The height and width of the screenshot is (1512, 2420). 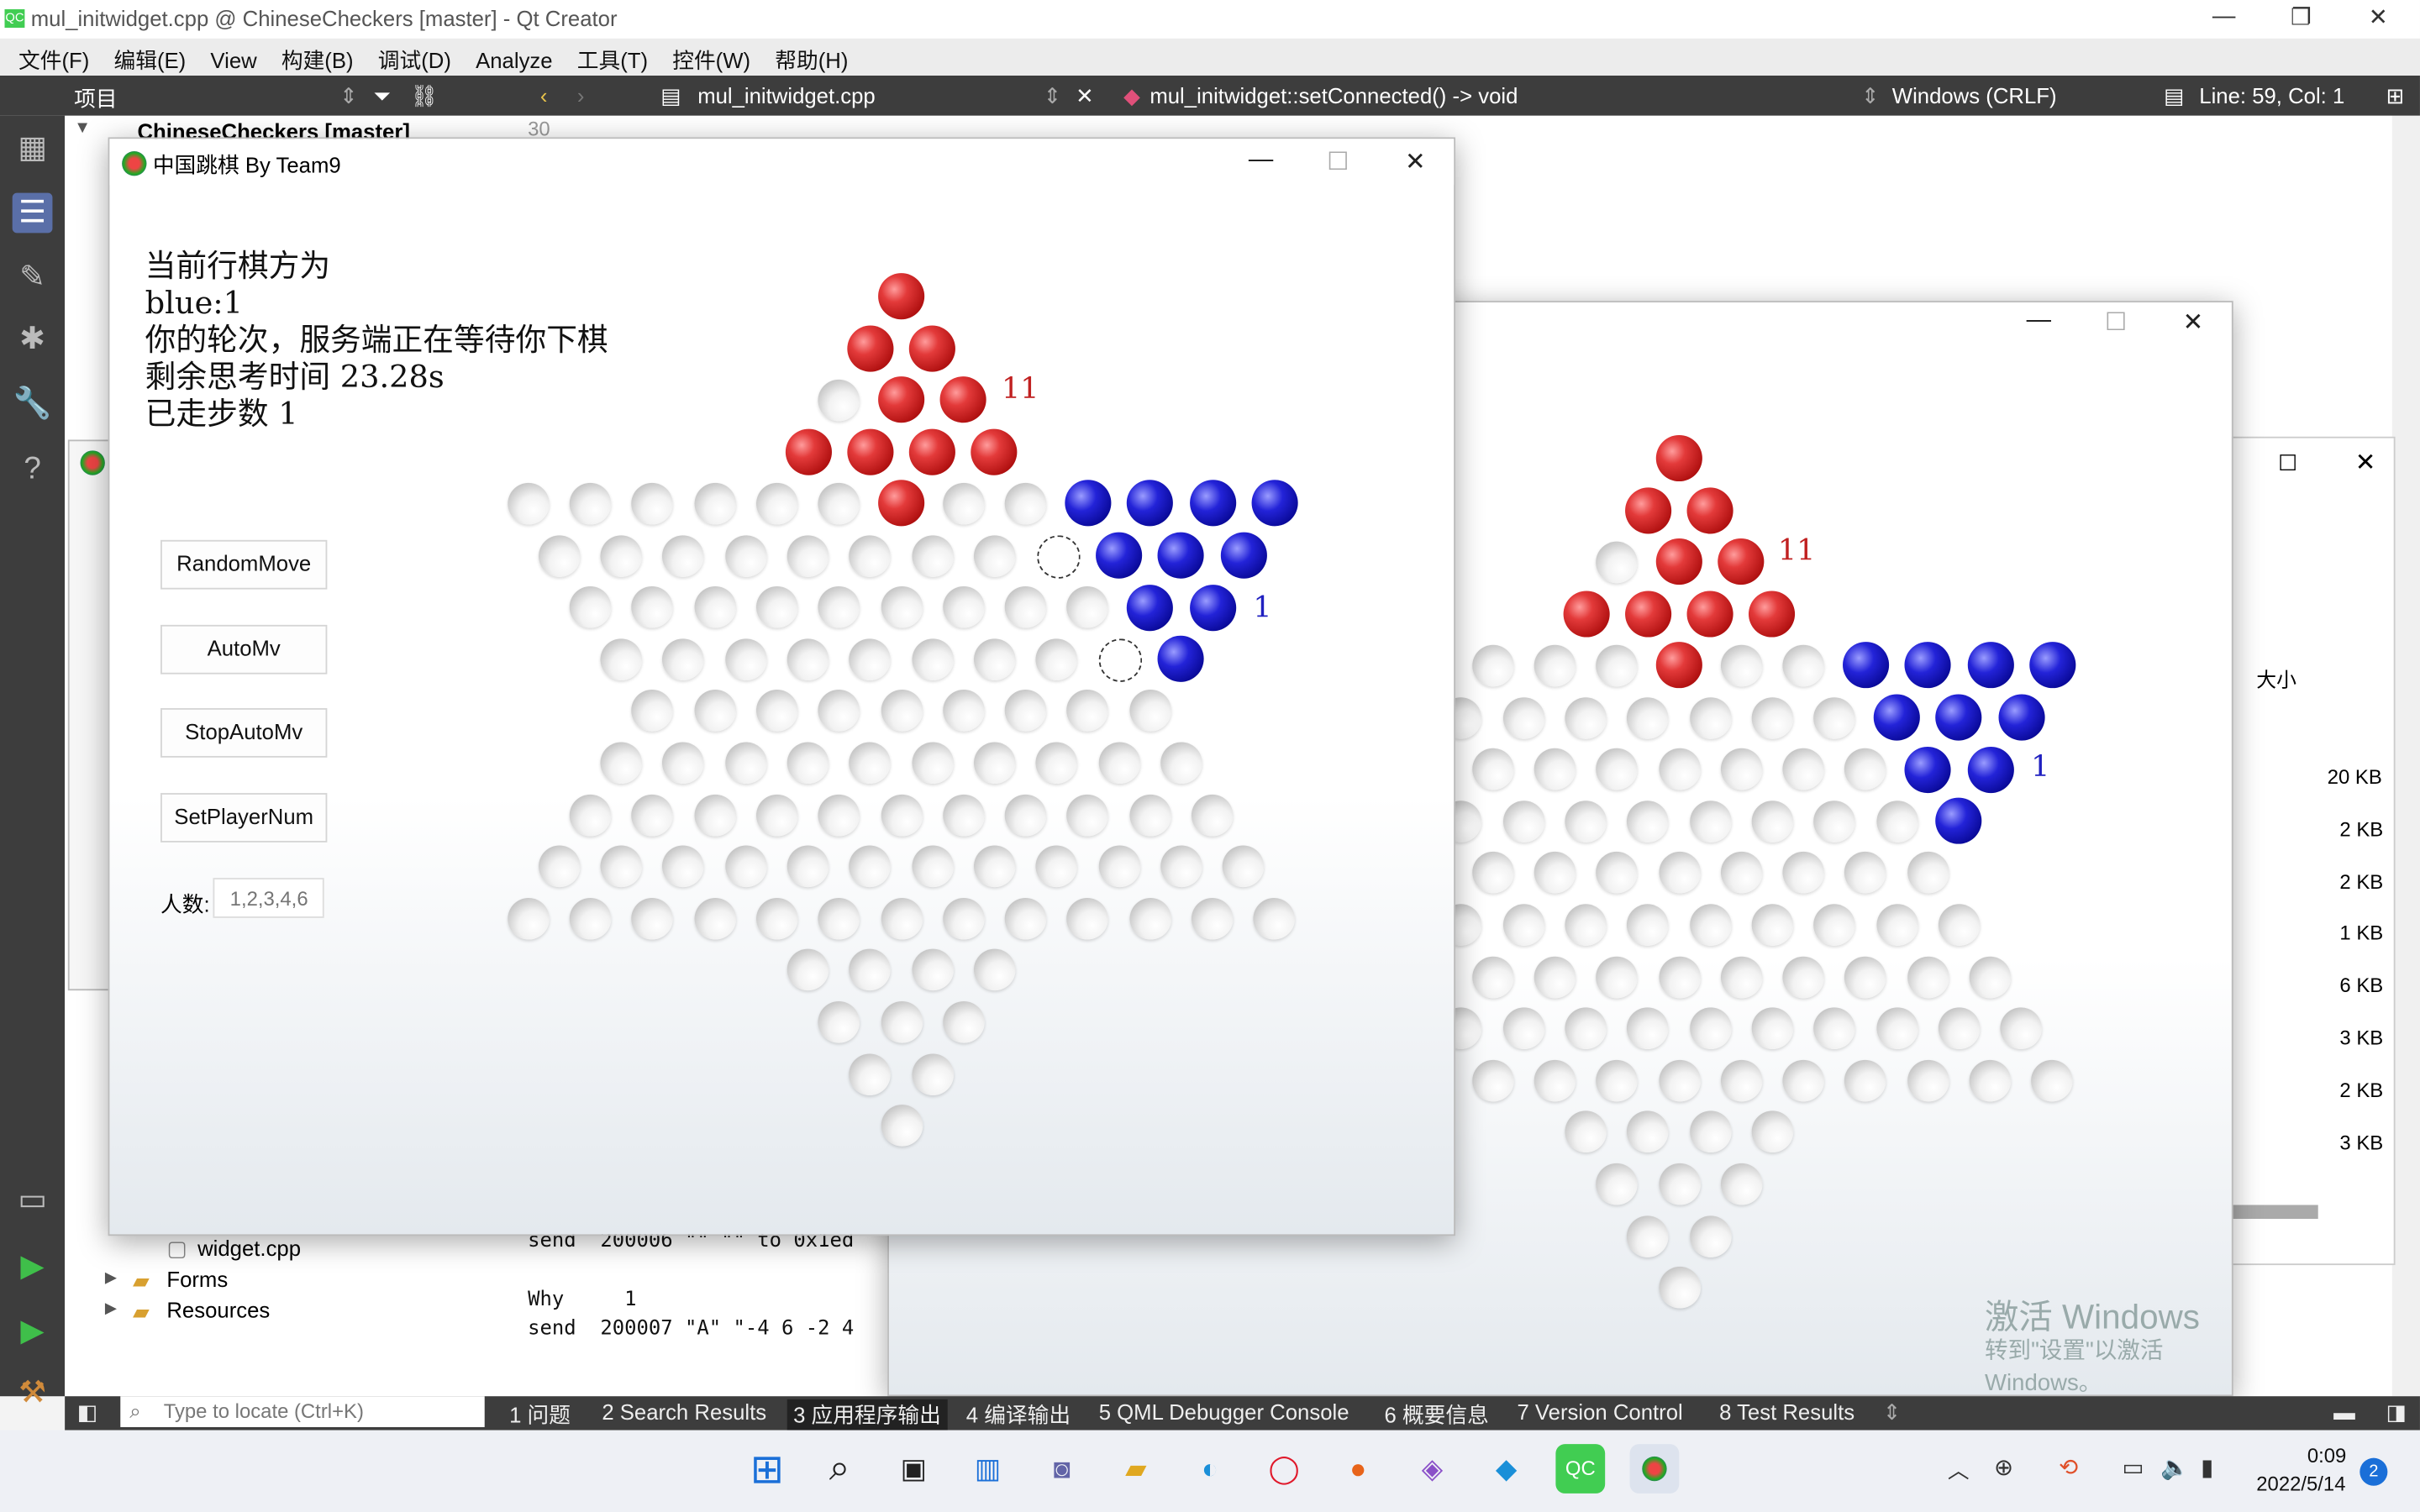 What do you see at coordinates (425, 96) in the screenshot?
I see `link-icon: ⛓` at bounding box center [425, 96].